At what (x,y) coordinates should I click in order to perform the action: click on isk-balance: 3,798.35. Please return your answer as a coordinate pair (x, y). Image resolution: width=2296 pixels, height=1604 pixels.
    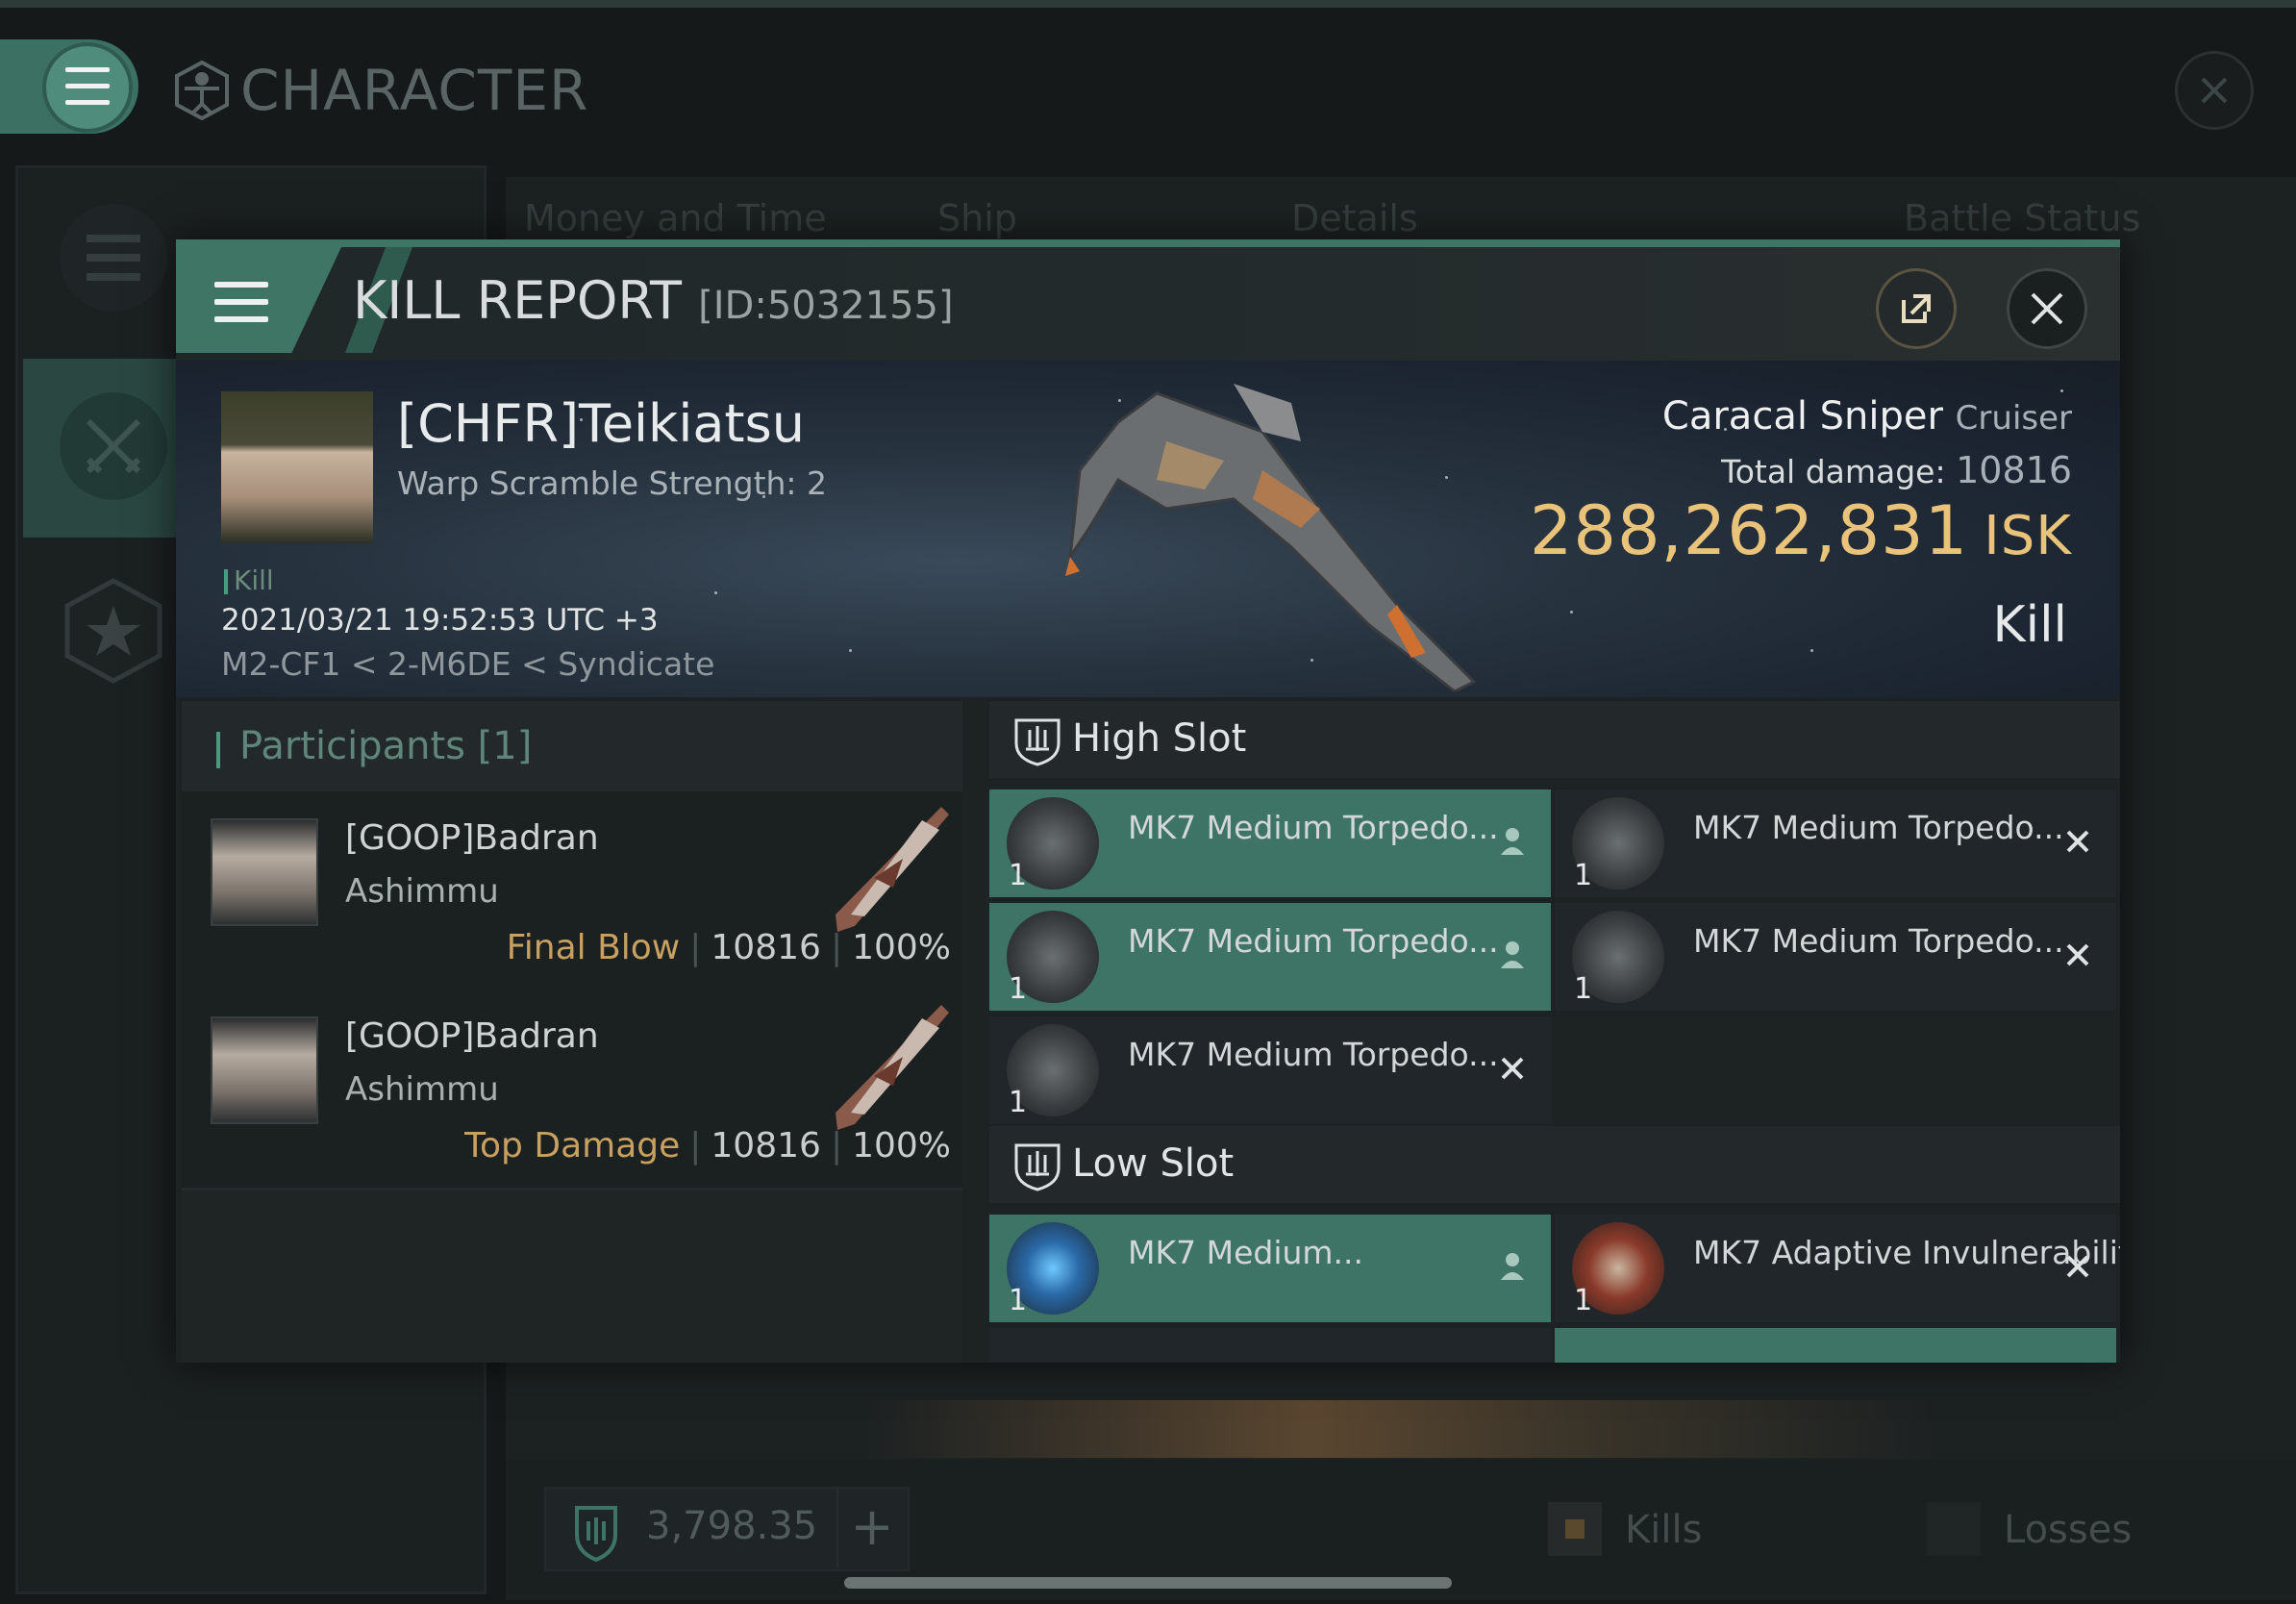
    Looking at the image, I should click on (732, 1526).